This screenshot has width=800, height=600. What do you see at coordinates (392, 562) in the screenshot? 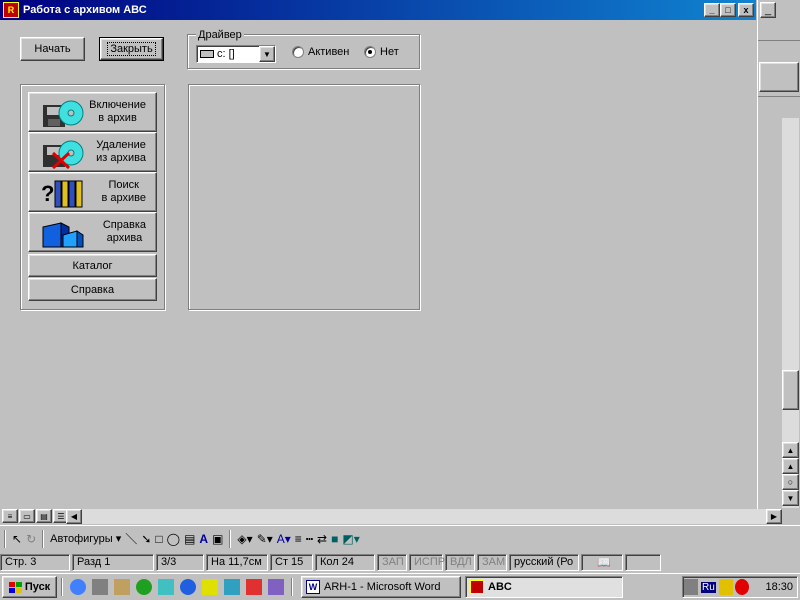
I see `status-rec: ЗАП` at bounding box center [392, 562].